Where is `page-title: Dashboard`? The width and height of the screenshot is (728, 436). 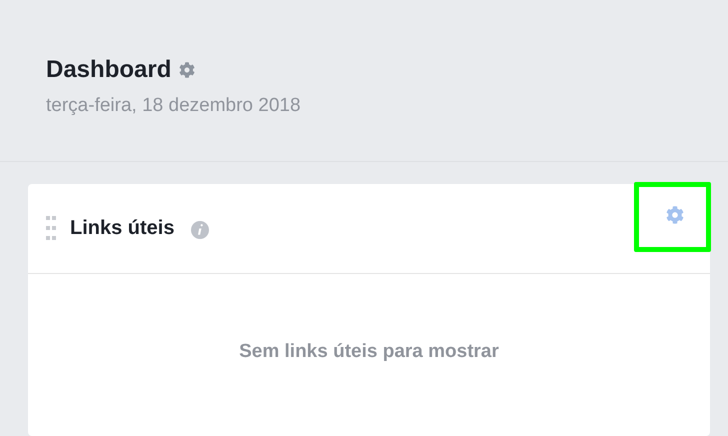
page-title: Dashboard is located at coordinates (109, 70).